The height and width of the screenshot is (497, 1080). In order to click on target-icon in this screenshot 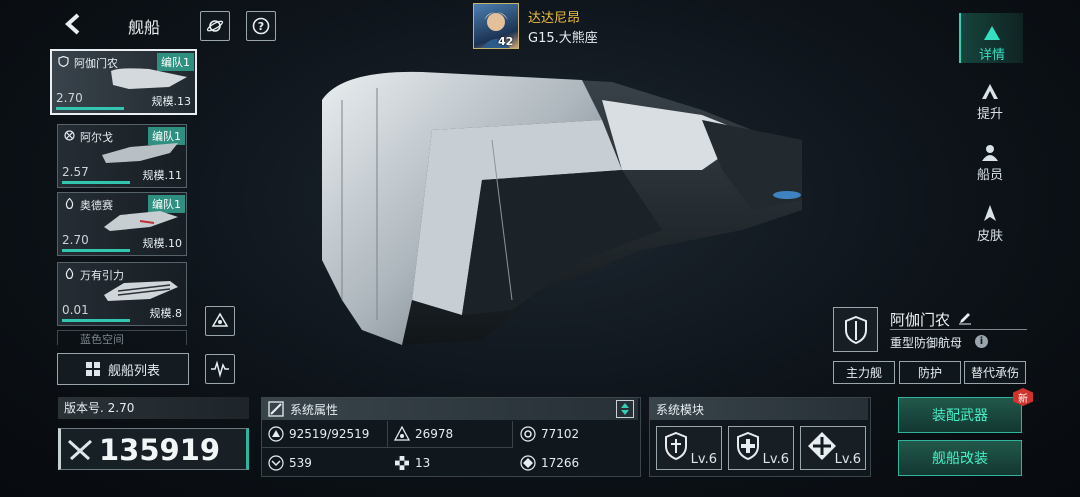, I will do `click(69, 135)`.